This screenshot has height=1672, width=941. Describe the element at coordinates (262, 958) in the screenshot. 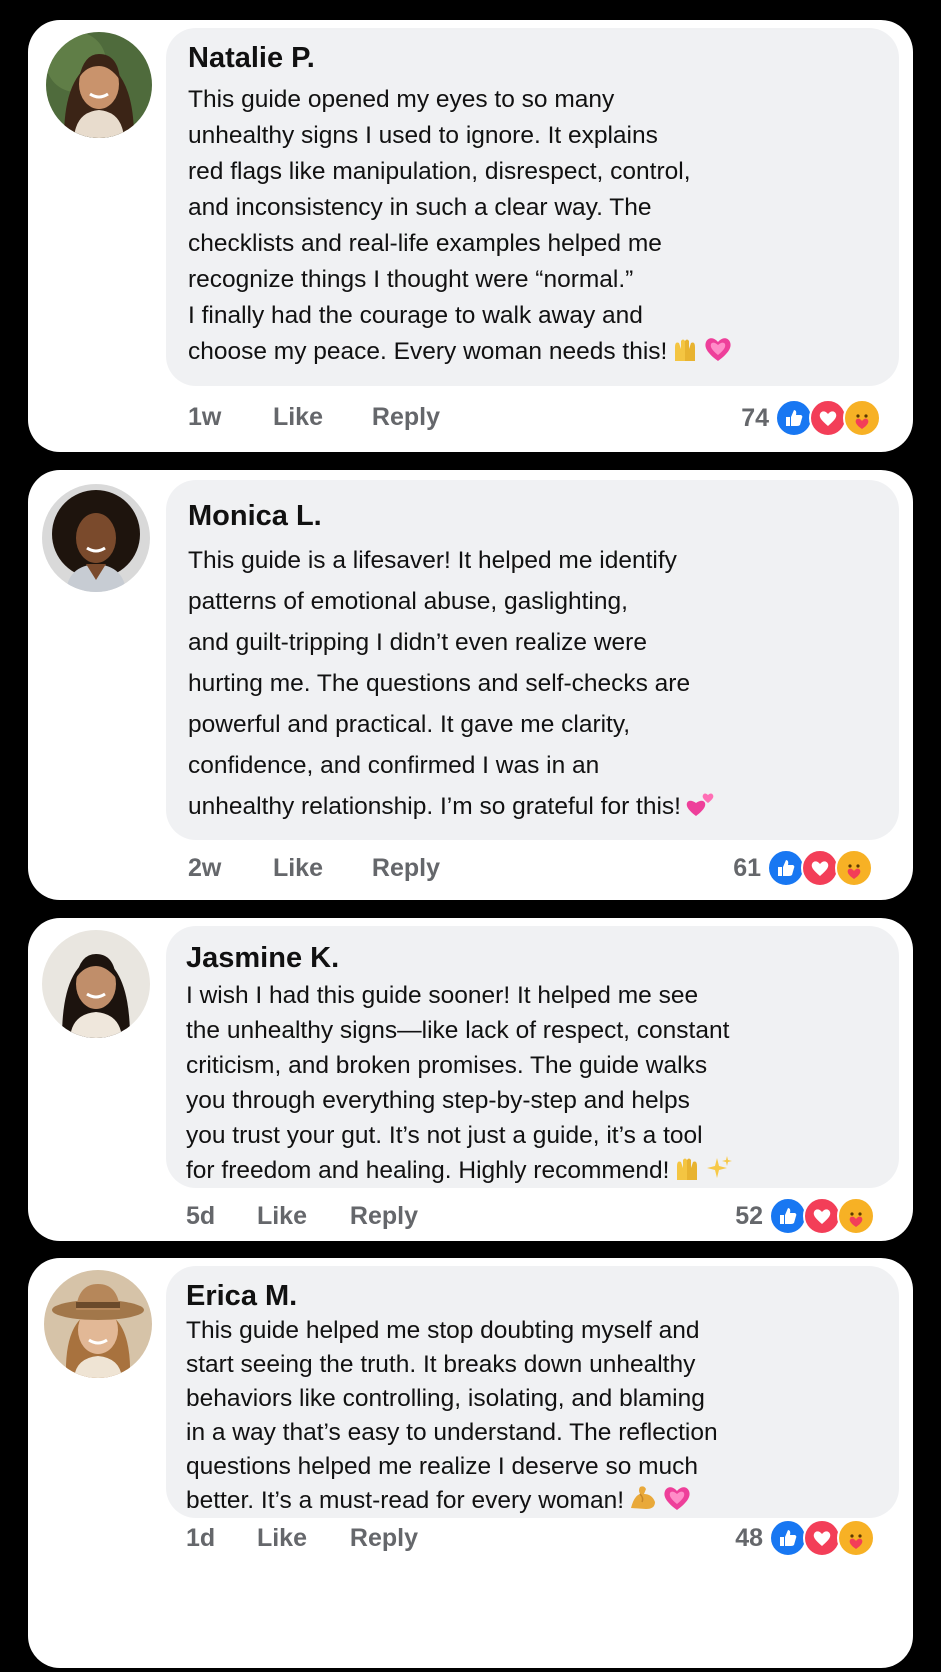

I see `author-name: Jasmine K.` at that location.